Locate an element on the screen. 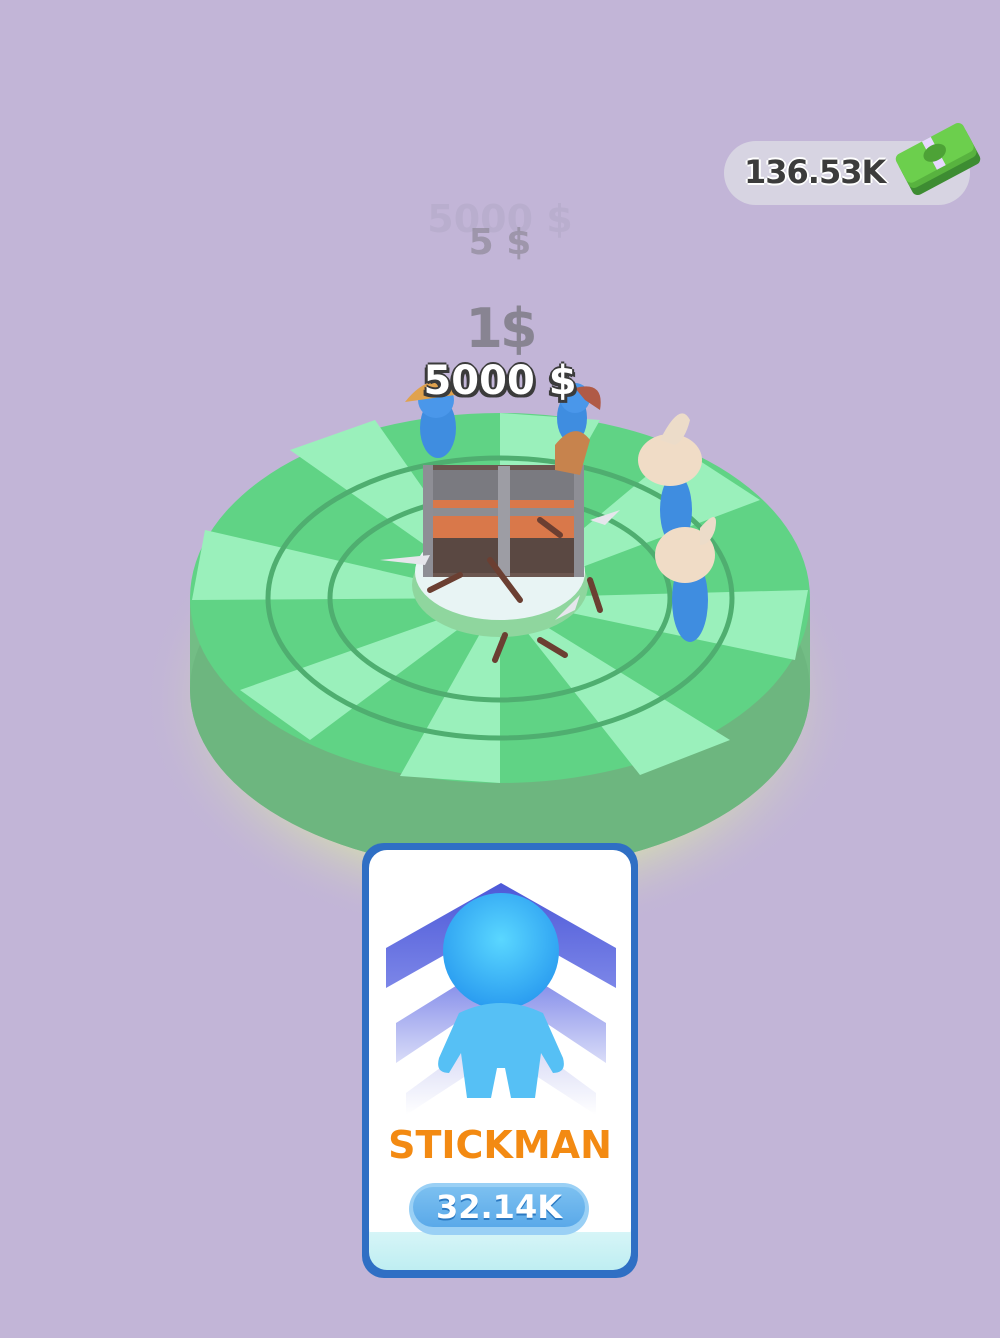  price-label: 32.14K is located at coordinates (499, 1207).